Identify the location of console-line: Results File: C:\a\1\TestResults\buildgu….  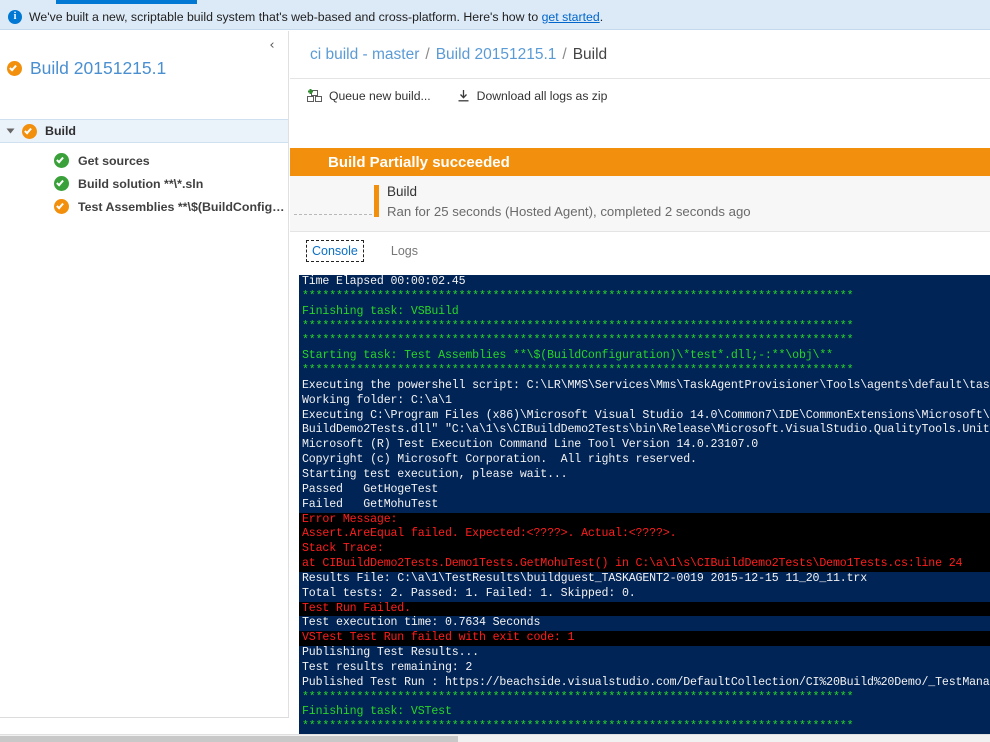
(585, 578).